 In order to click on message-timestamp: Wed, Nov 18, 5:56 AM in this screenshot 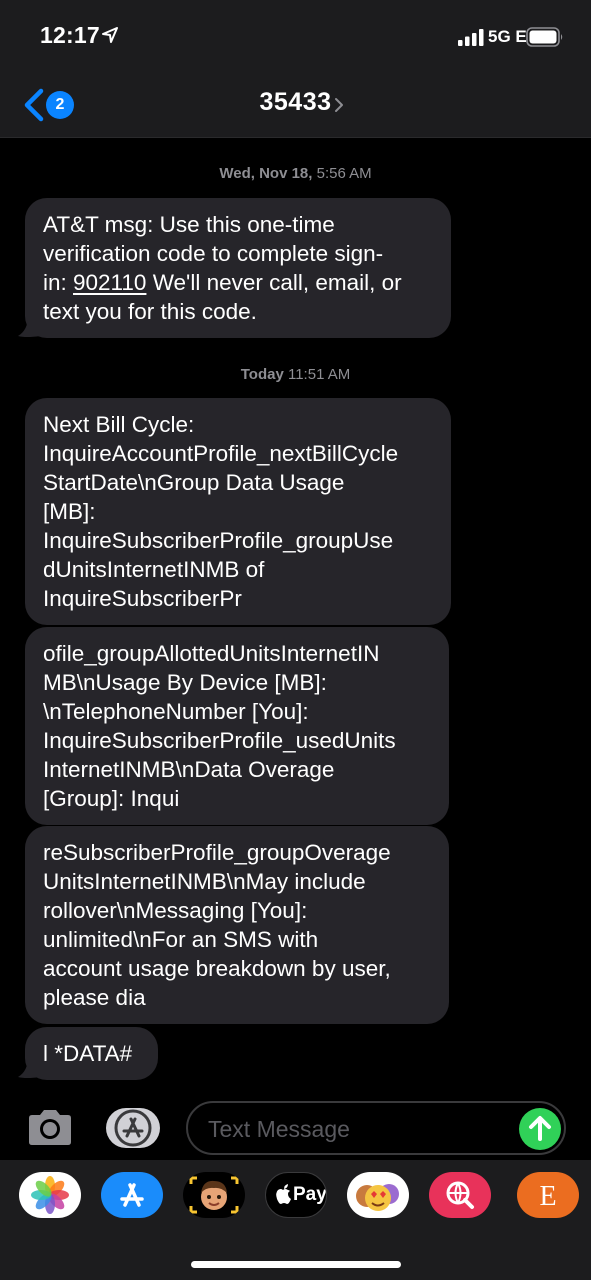, I will do `click(295, 173)`.